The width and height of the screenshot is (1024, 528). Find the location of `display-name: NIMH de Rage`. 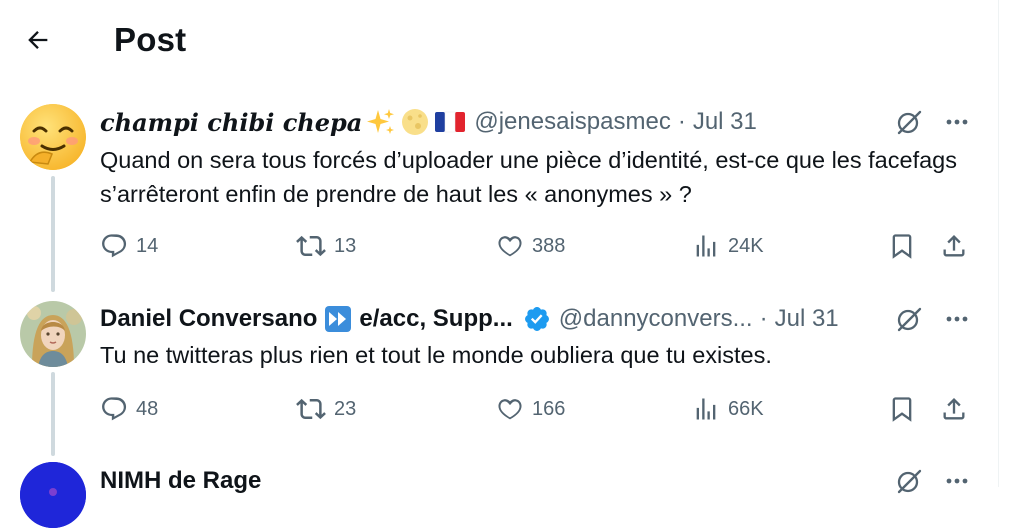

display-name: NIMH de Rage is located at coordinates (180, 481).